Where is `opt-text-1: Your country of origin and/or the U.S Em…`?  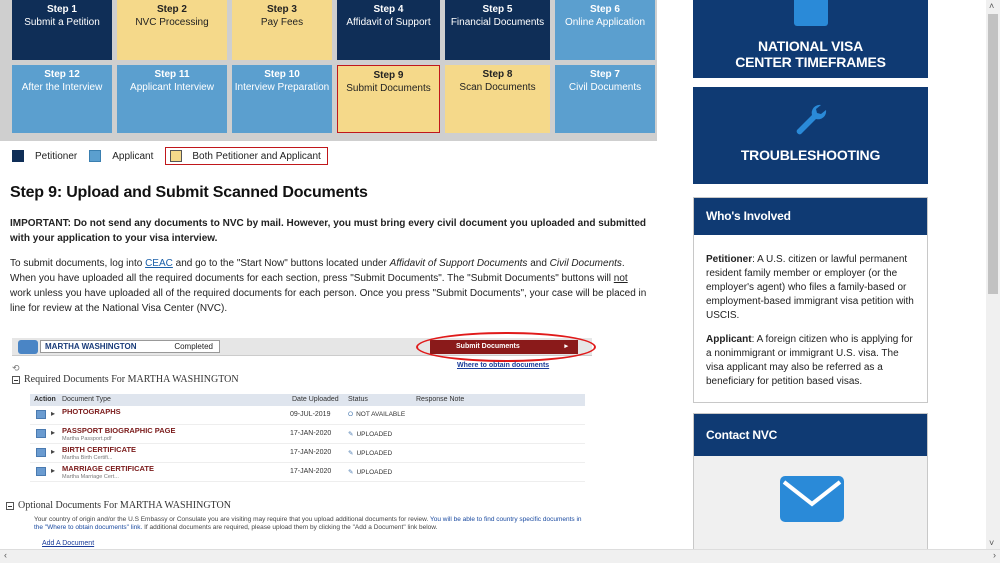
opt-text-1: Your country of origin and/or the U.S Em… is located at coordinates (232, 519).